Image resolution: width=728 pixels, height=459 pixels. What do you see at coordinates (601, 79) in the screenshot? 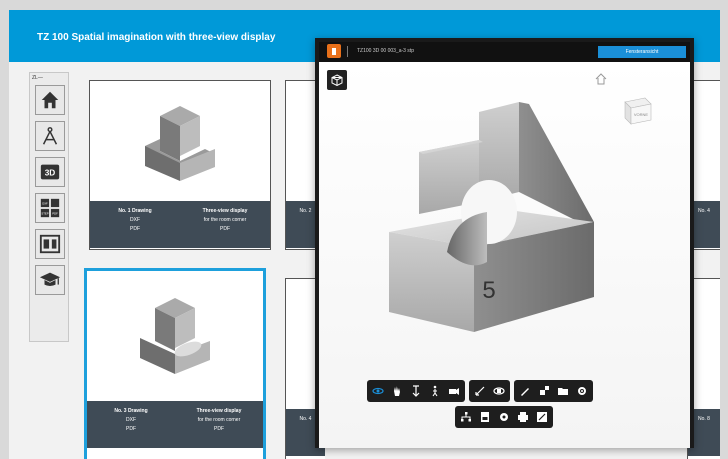
I see `home-view-icon` at bounding box center [601, 79].